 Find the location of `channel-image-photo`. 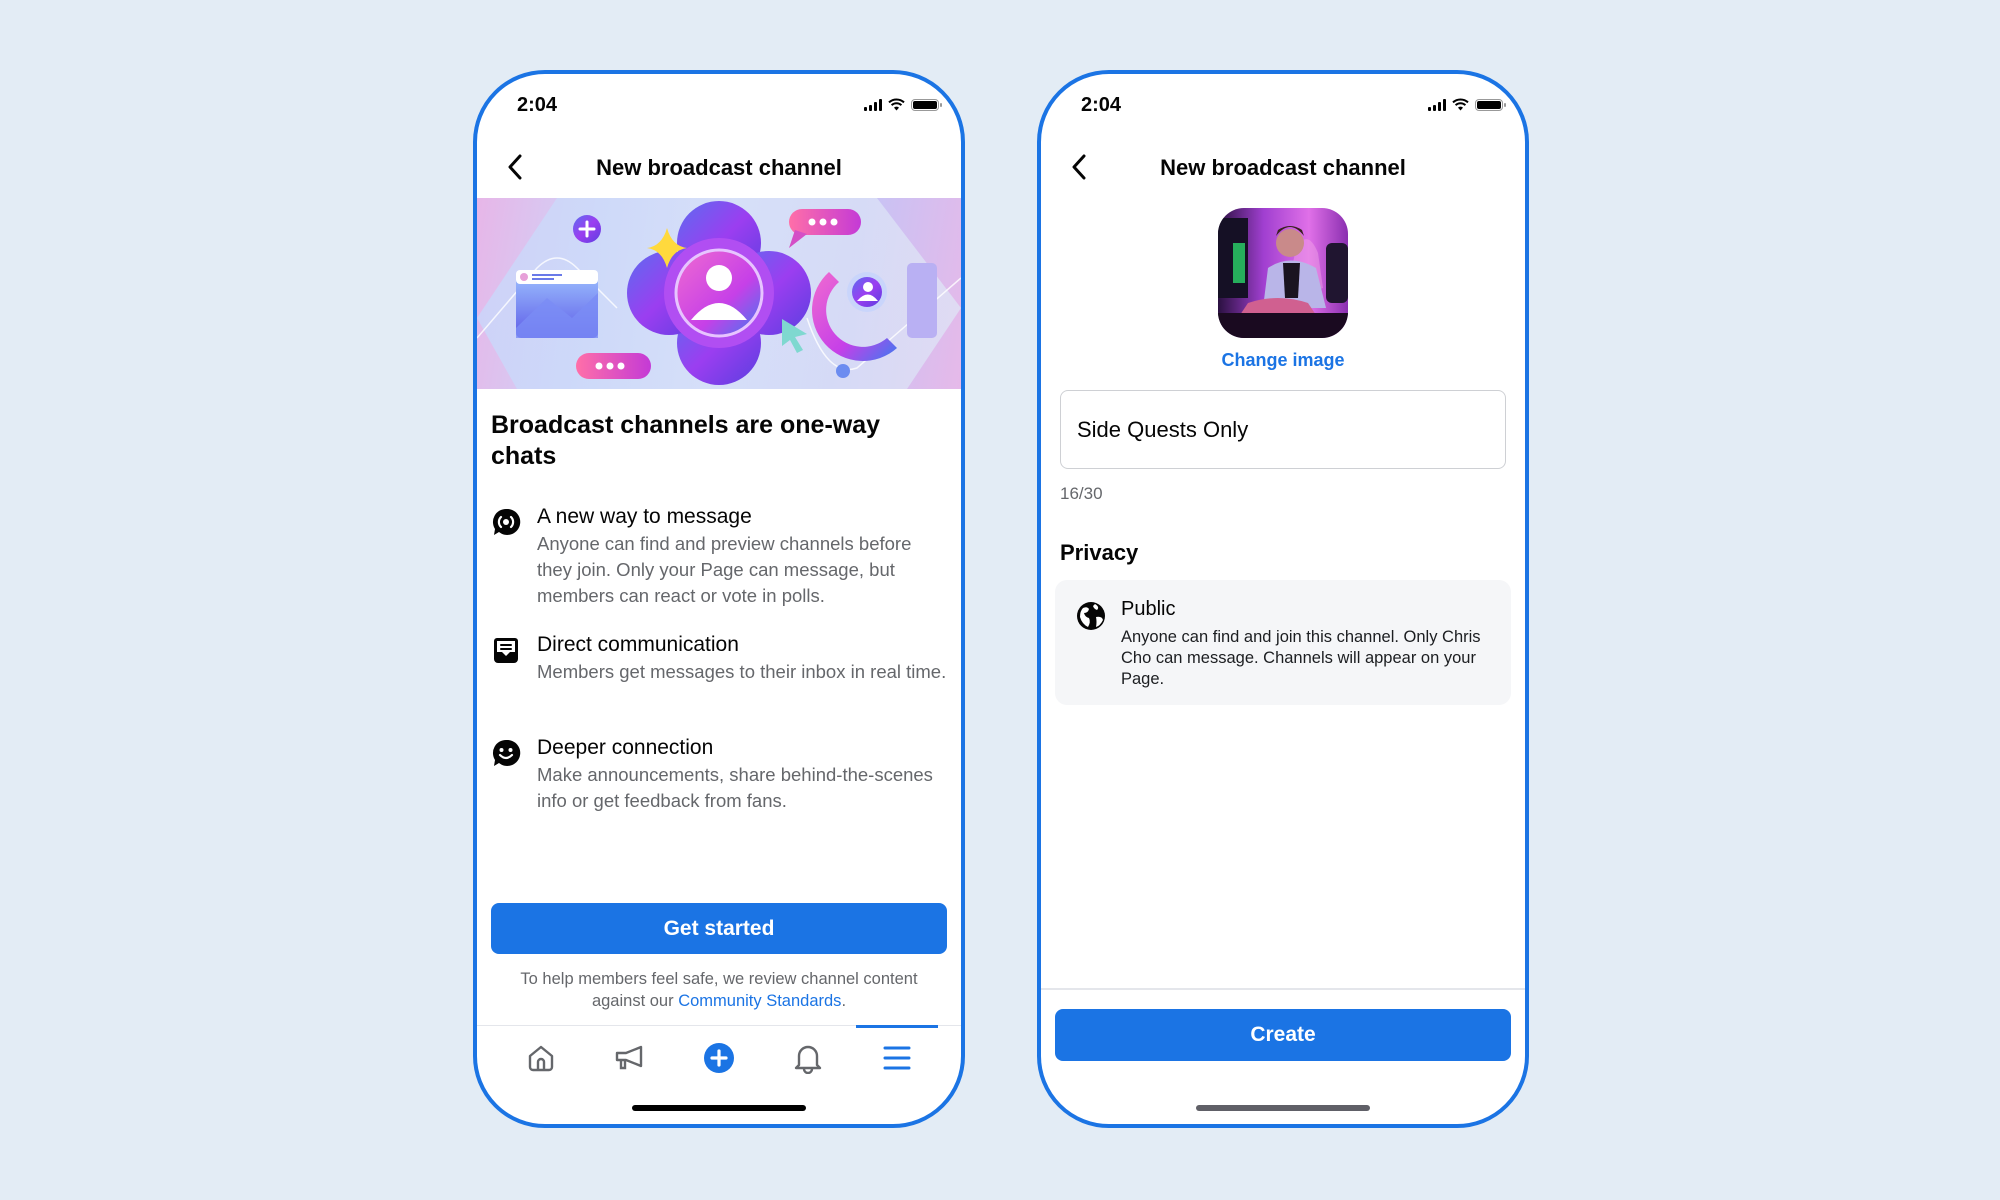

channel-image-photo is located at coordinates (1283, 273).